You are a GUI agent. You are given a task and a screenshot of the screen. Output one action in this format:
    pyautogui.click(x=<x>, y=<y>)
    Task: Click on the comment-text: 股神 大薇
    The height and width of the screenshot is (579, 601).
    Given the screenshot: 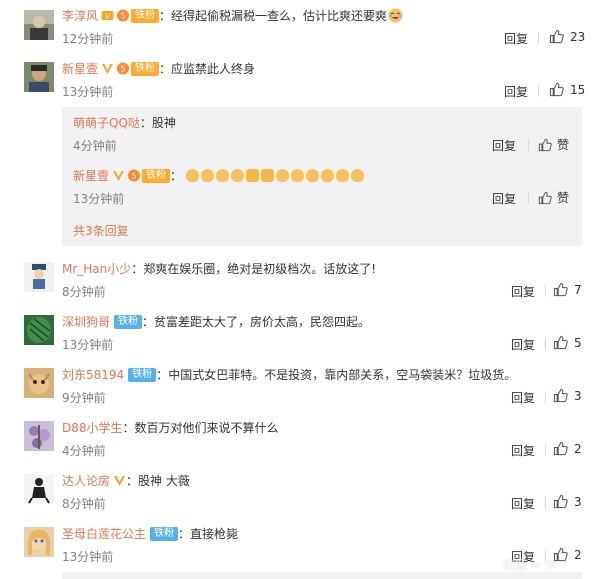 What is the action you would take?
    pyautogui.click(x=164, y=481)
    